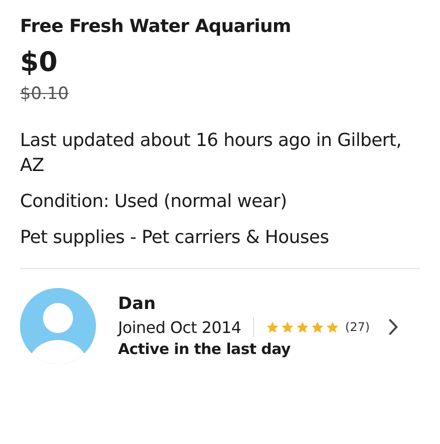 This screenshot has width=440, height=444. What do you see at coordinates (357, 327) in the screenshot?
I see `rating-count: (27)` at bounding box center [357, 327].